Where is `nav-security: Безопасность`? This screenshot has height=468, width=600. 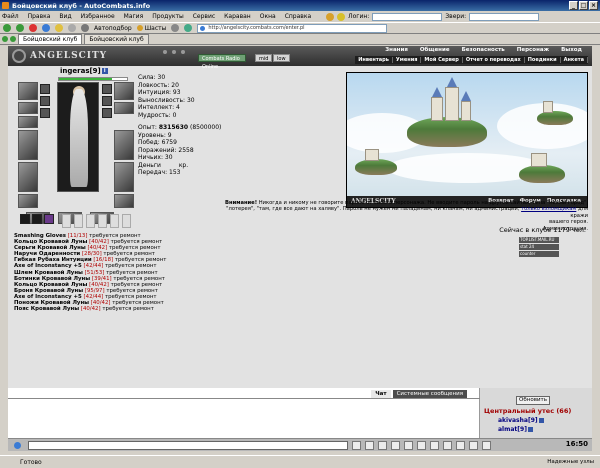
nav-security: Безопасность is located at coordinates (483, 50).